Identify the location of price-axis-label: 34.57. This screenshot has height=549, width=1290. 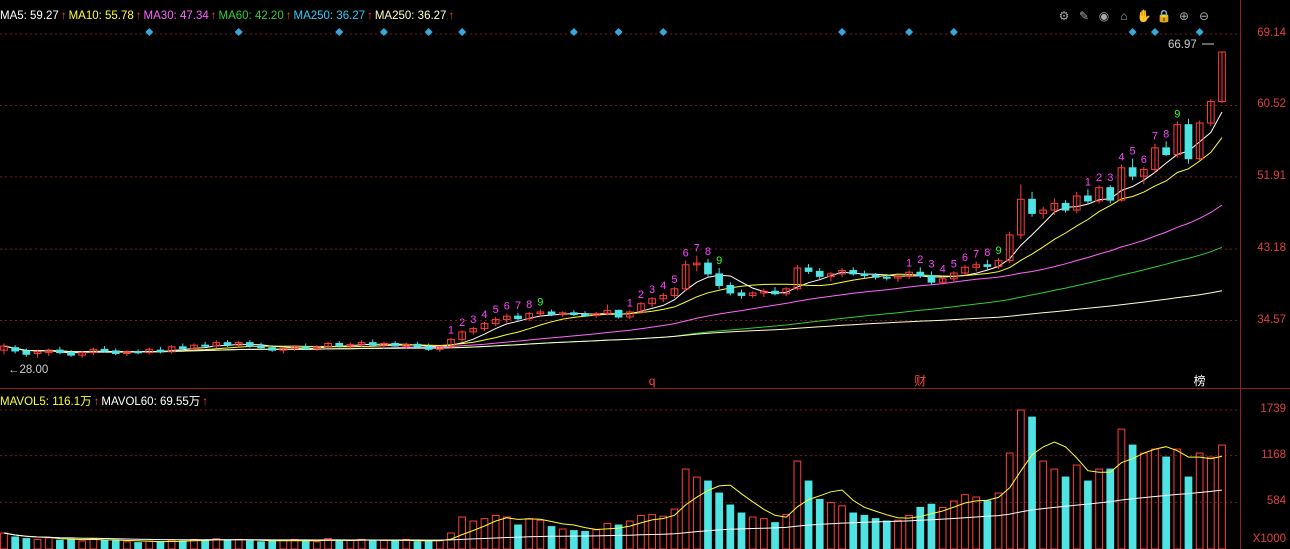
(1271, 319).